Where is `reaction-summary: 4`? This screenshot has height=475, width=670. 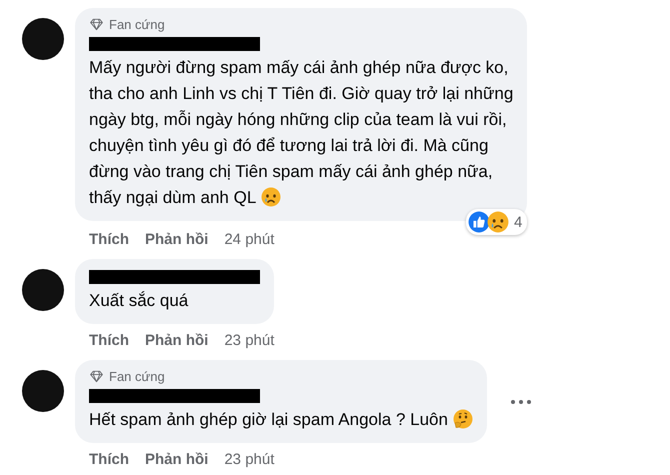
reaction-summary: 4 is located at coordinates (497, 222).